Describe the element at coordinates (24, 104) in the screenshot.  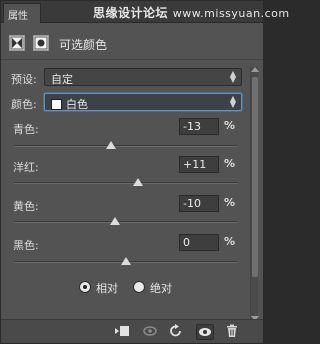
I see `colors-label: 颜色:` at that location.